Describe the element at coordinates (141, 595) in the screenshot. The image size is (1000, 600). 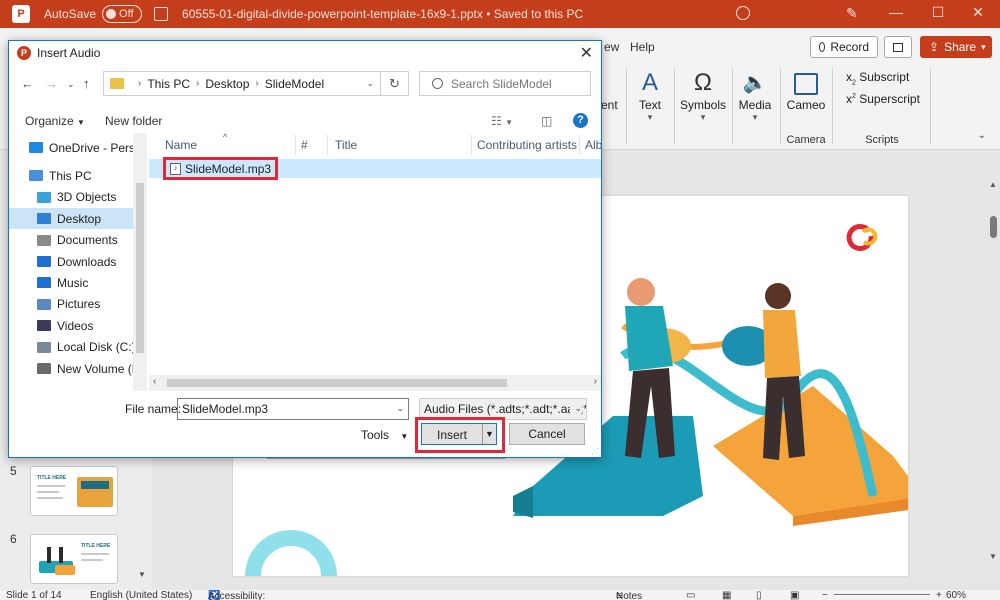
I see `language-status: English (United States)` at that location.